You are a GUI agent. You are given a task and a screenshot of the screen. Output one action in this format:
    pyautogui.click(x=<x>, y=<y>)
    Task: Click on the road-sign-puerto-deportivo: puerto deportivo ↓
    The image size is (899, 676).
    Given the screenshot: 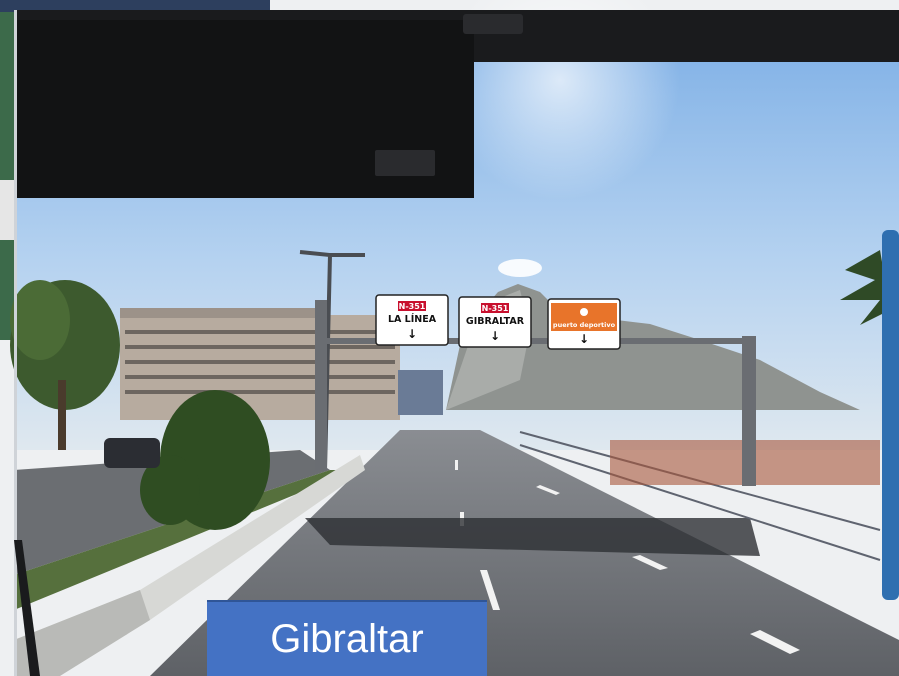 What is the action you would take?
    pyautogui.click(x=584, y=324)
    